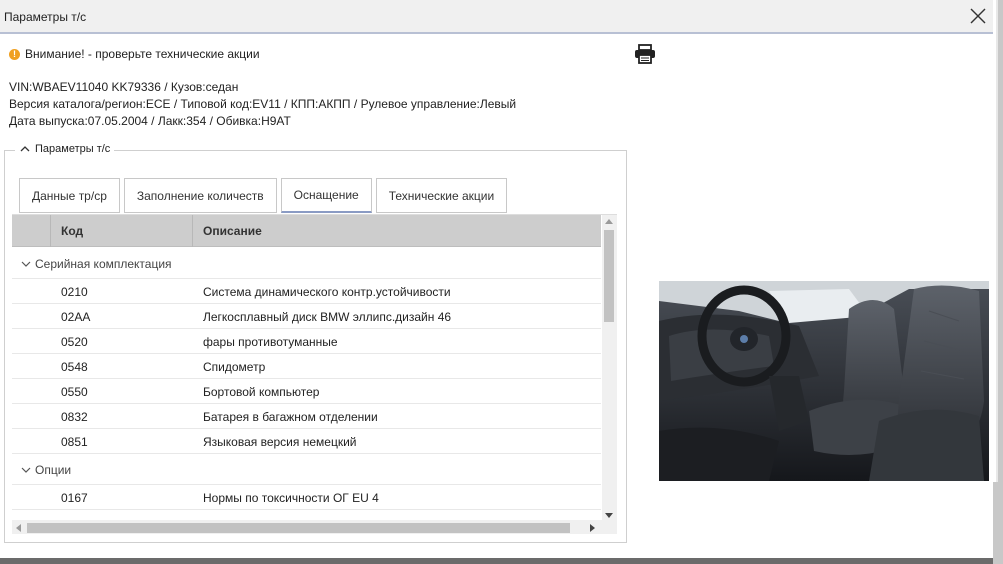 The width and height of the screenshot is (1003, 564). I want to click on cell-description: Языковая версия немецкий, so click(280, 442).